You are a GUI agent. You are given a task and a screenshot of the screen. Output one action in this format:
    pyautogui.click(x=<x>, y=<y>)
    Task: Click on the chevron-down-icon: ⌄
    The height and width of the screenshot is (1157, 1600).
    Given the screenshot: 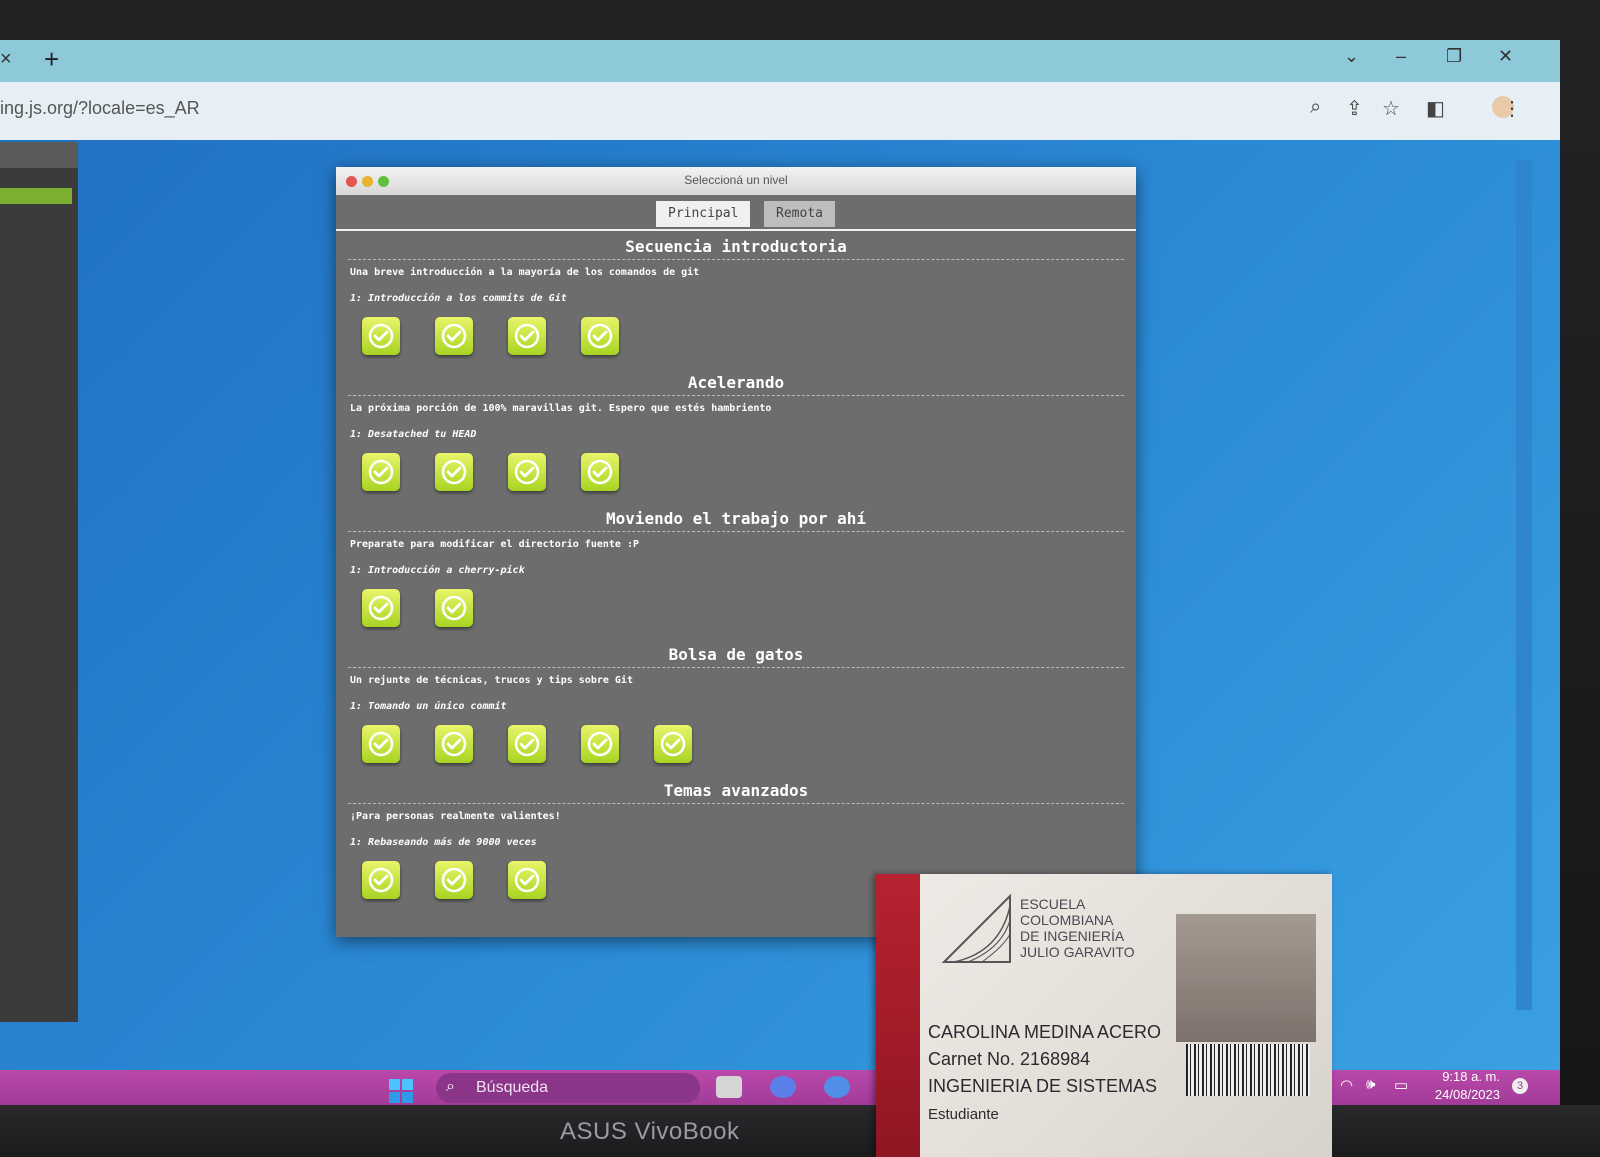 What is the action you would take?
    pyautogui.click(x=1351, y=56)
    